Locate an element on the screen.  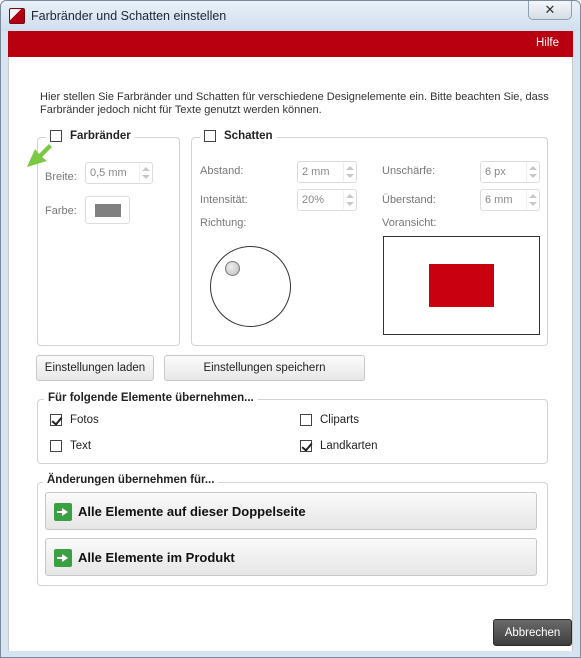
richtung-label: Richtung: is located at coordinates (223, 223).